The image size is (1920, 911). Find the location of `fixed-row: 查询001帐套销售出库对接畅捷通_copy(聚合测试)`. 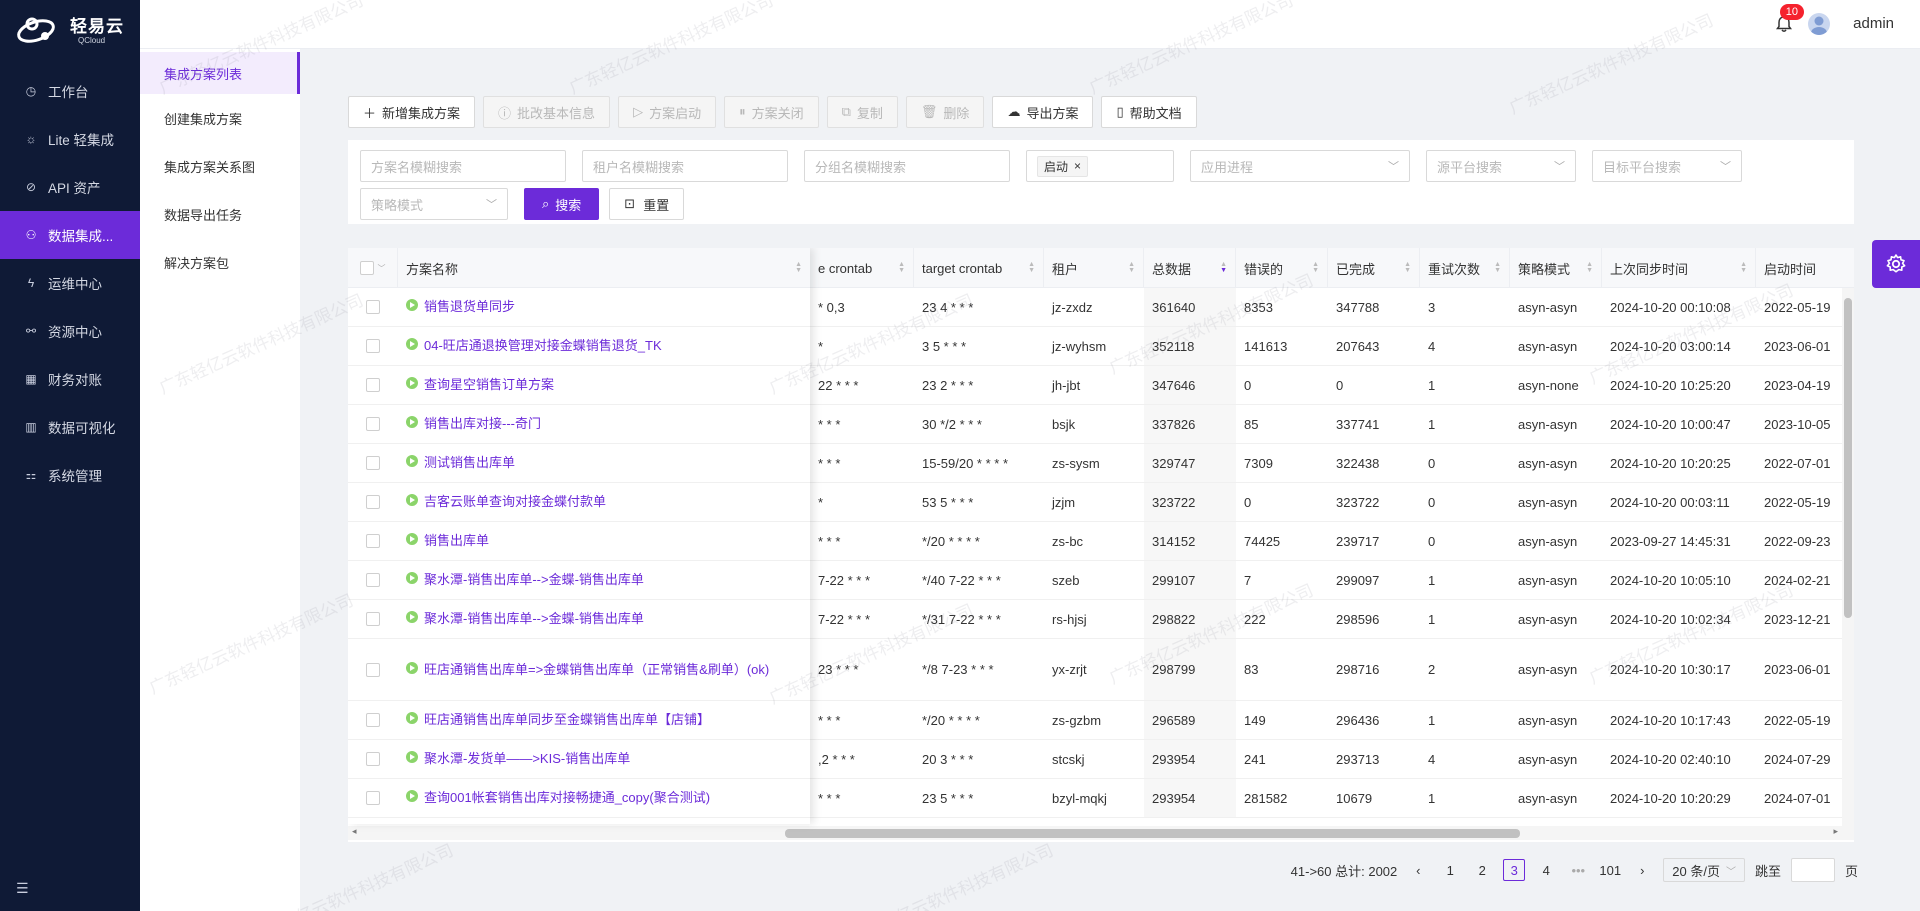

fixed-row: 查询001帐套销售出库对接畅捷通_copy(聚合测试) is located at coordinates (579, 798).